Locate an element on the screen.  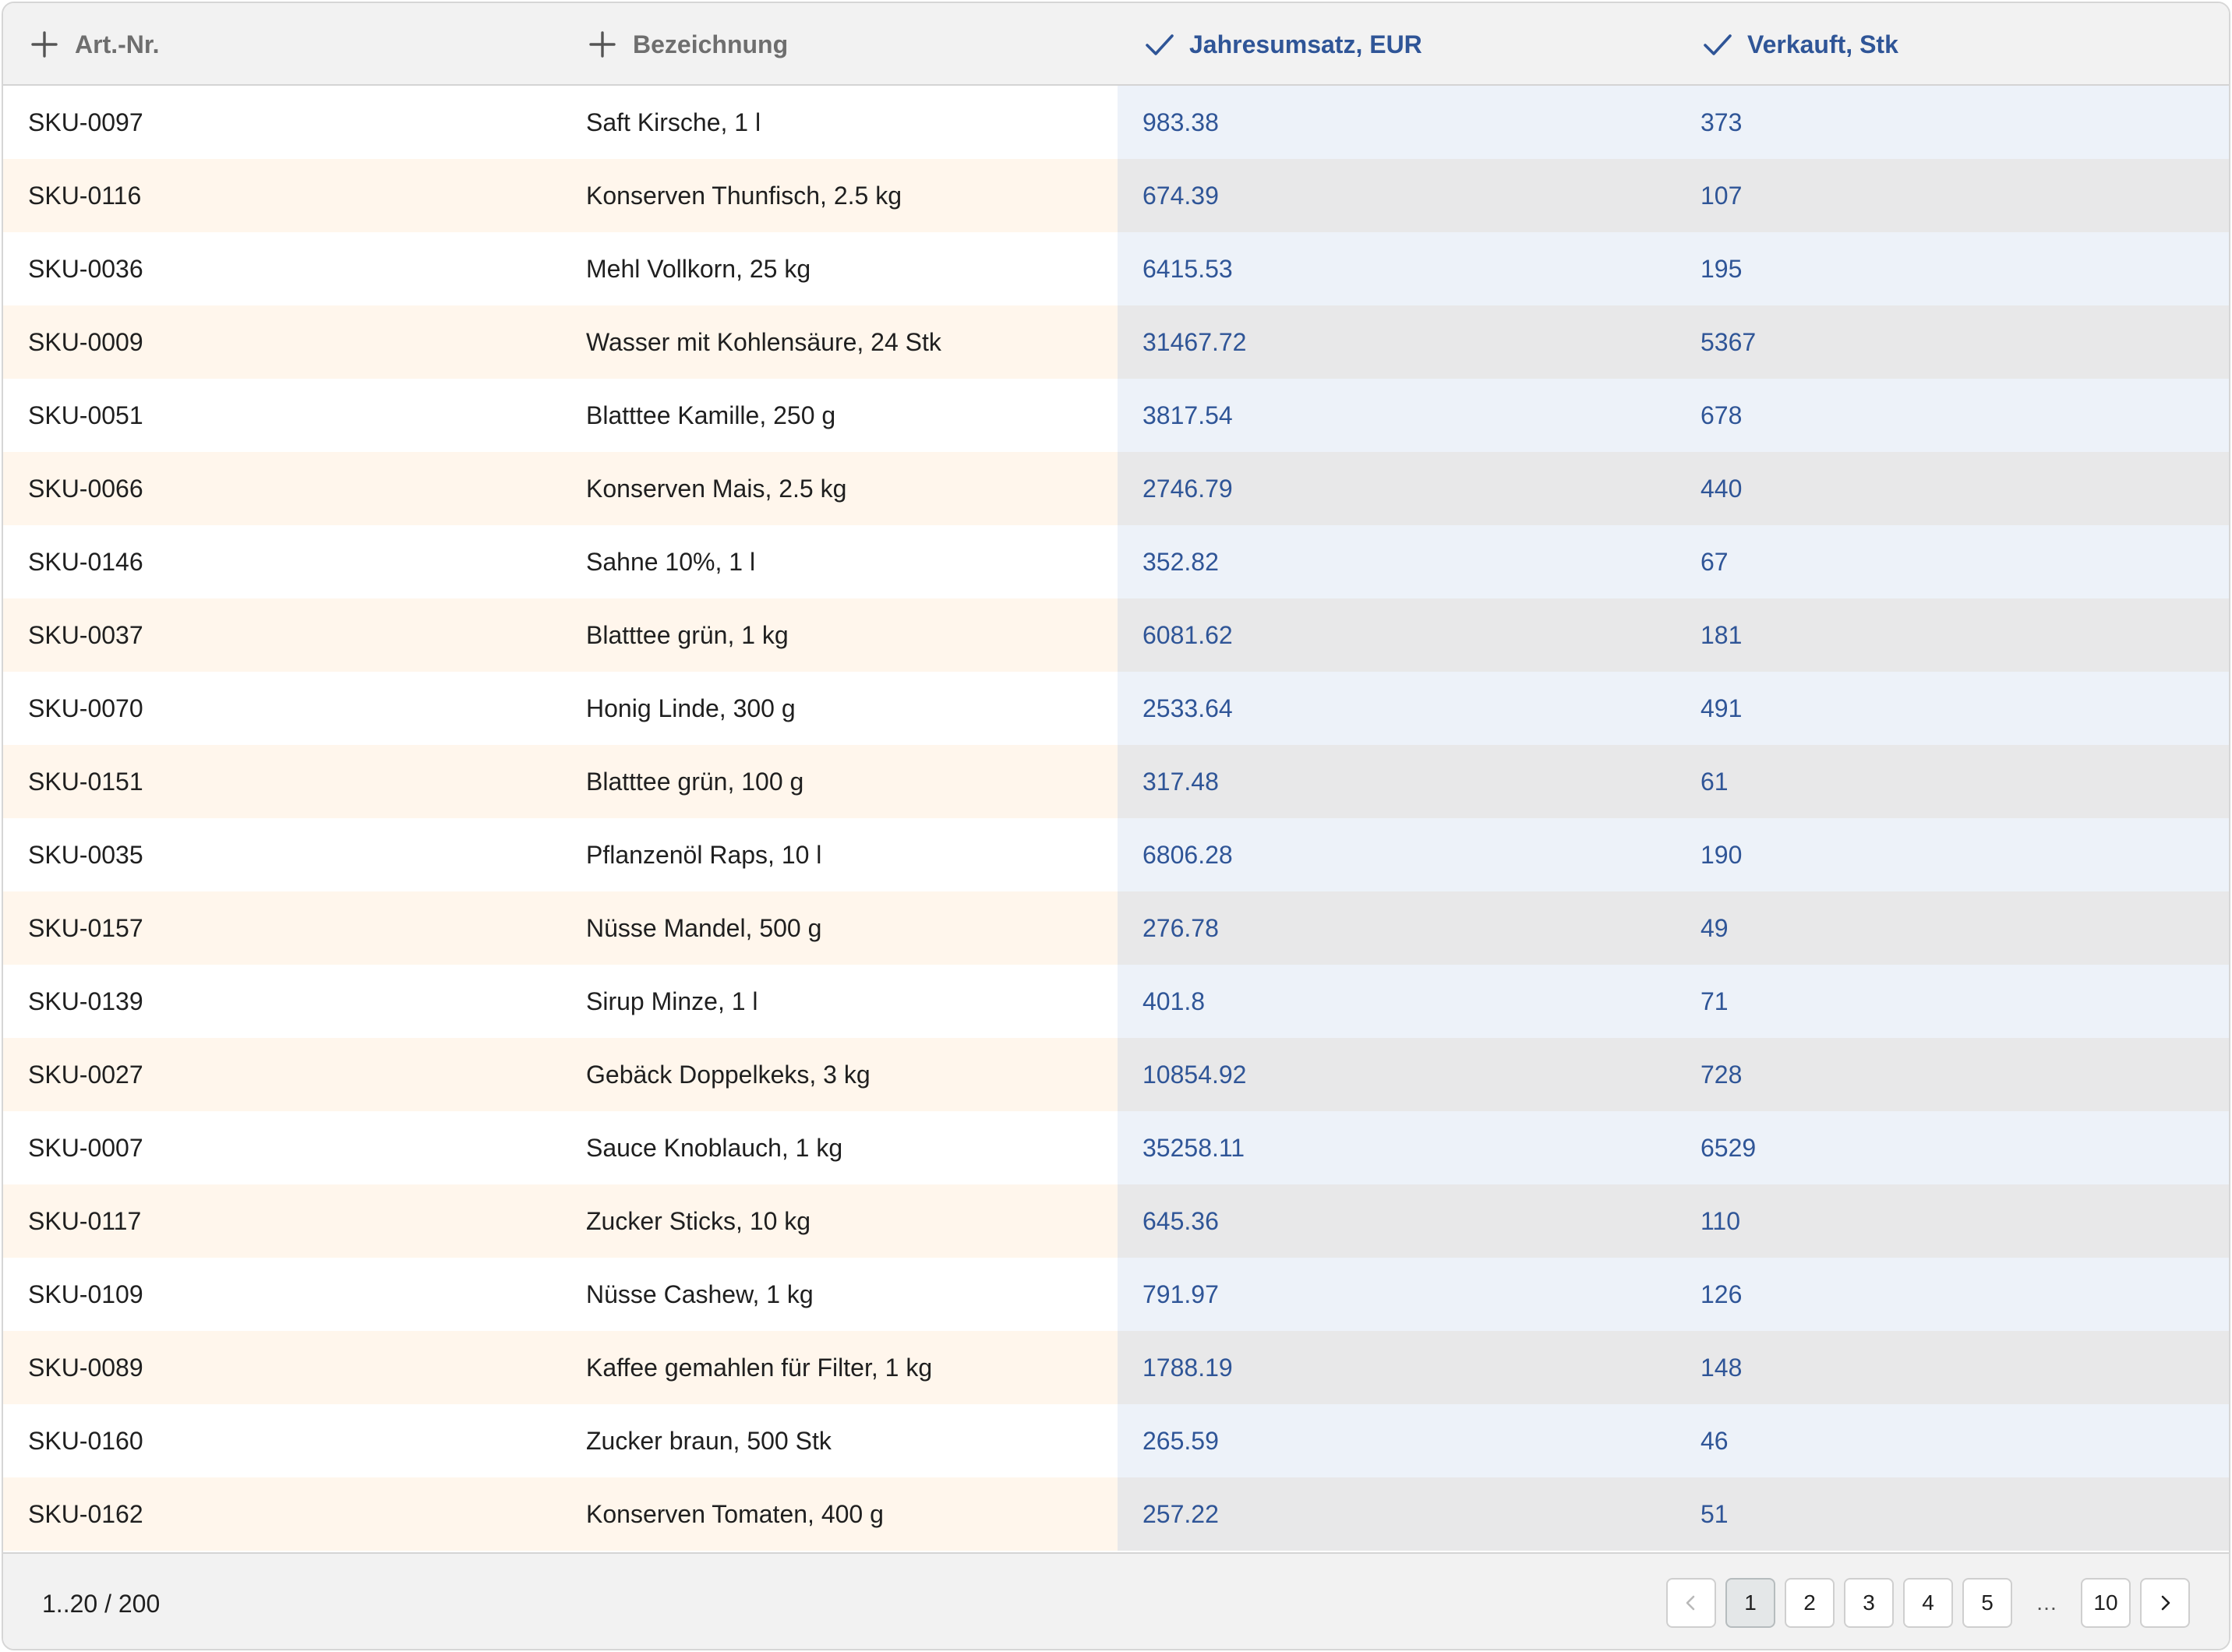
cell-verkauft: 5367 is located at coordinates (1952, 342).